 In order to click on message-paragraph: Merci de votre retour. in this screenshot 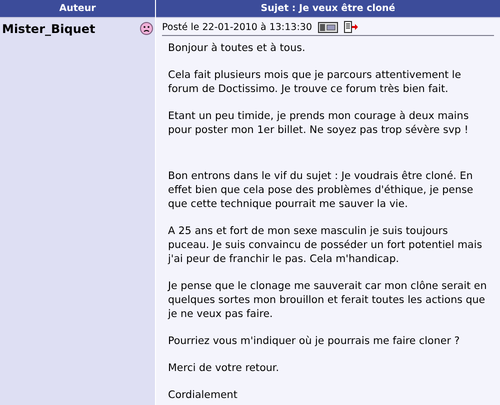, I will do `click(224, 368)`.